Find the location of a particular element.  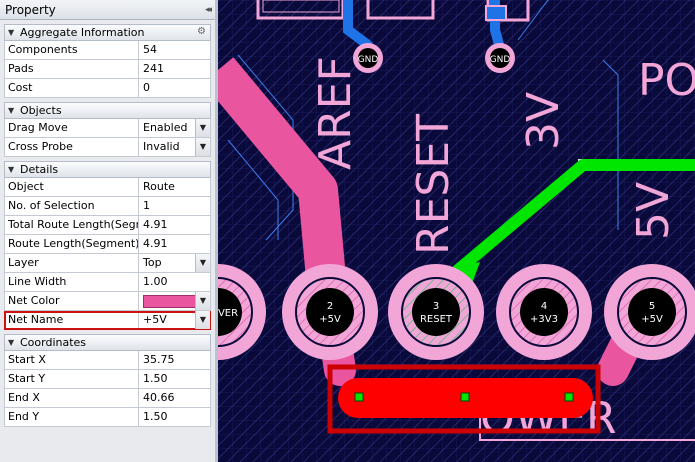

pad-smd is located at coordinates (496, 13).